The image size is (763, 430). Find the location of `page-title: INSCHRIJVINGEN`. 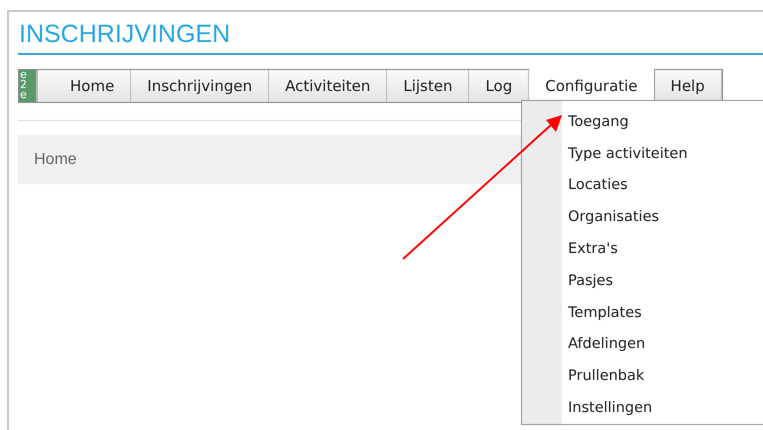

page-title: INSCHRIJVINGEN is located at coordinates (125, 34).